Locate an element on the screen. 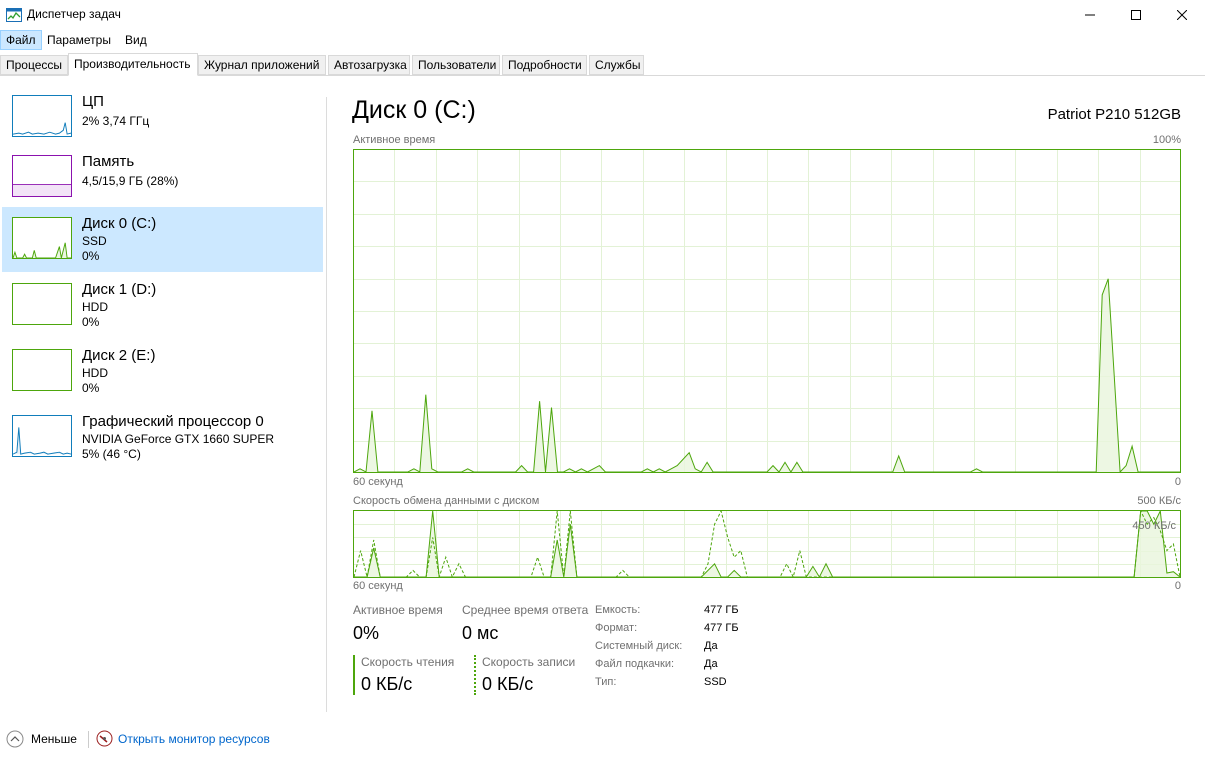  page-title: Диск 0 (C:) is located at coordinates (414, 110).